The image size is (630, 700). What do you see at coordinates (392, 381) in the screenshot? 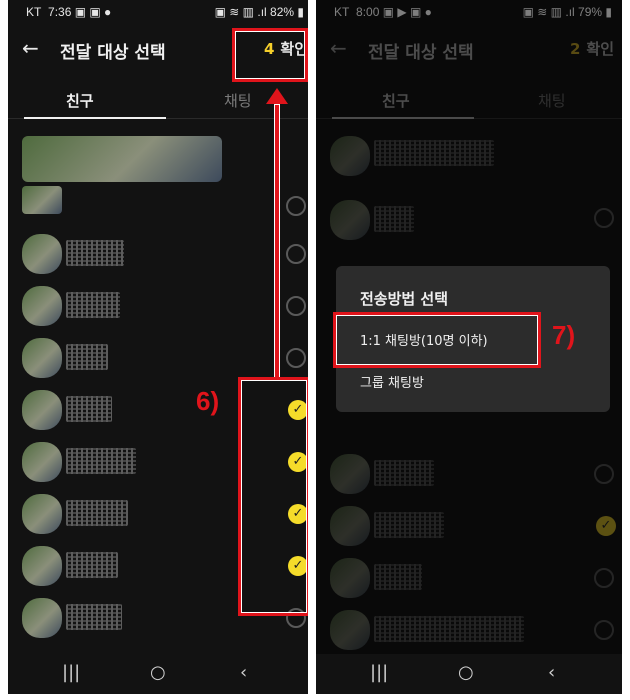
I see `option-group-chat: 그룹 채팅방` at bounding box center [392, 381].